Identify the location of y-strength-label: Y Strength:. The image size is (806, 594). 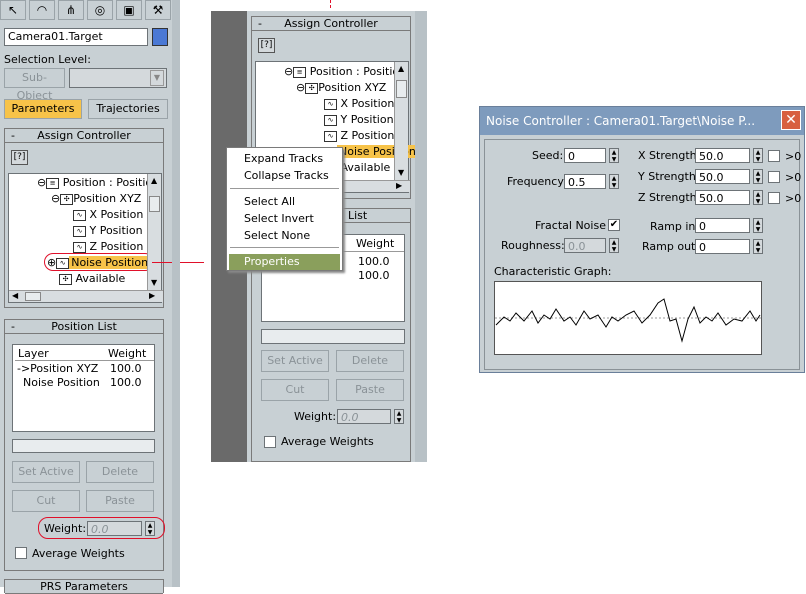
(669, 176).